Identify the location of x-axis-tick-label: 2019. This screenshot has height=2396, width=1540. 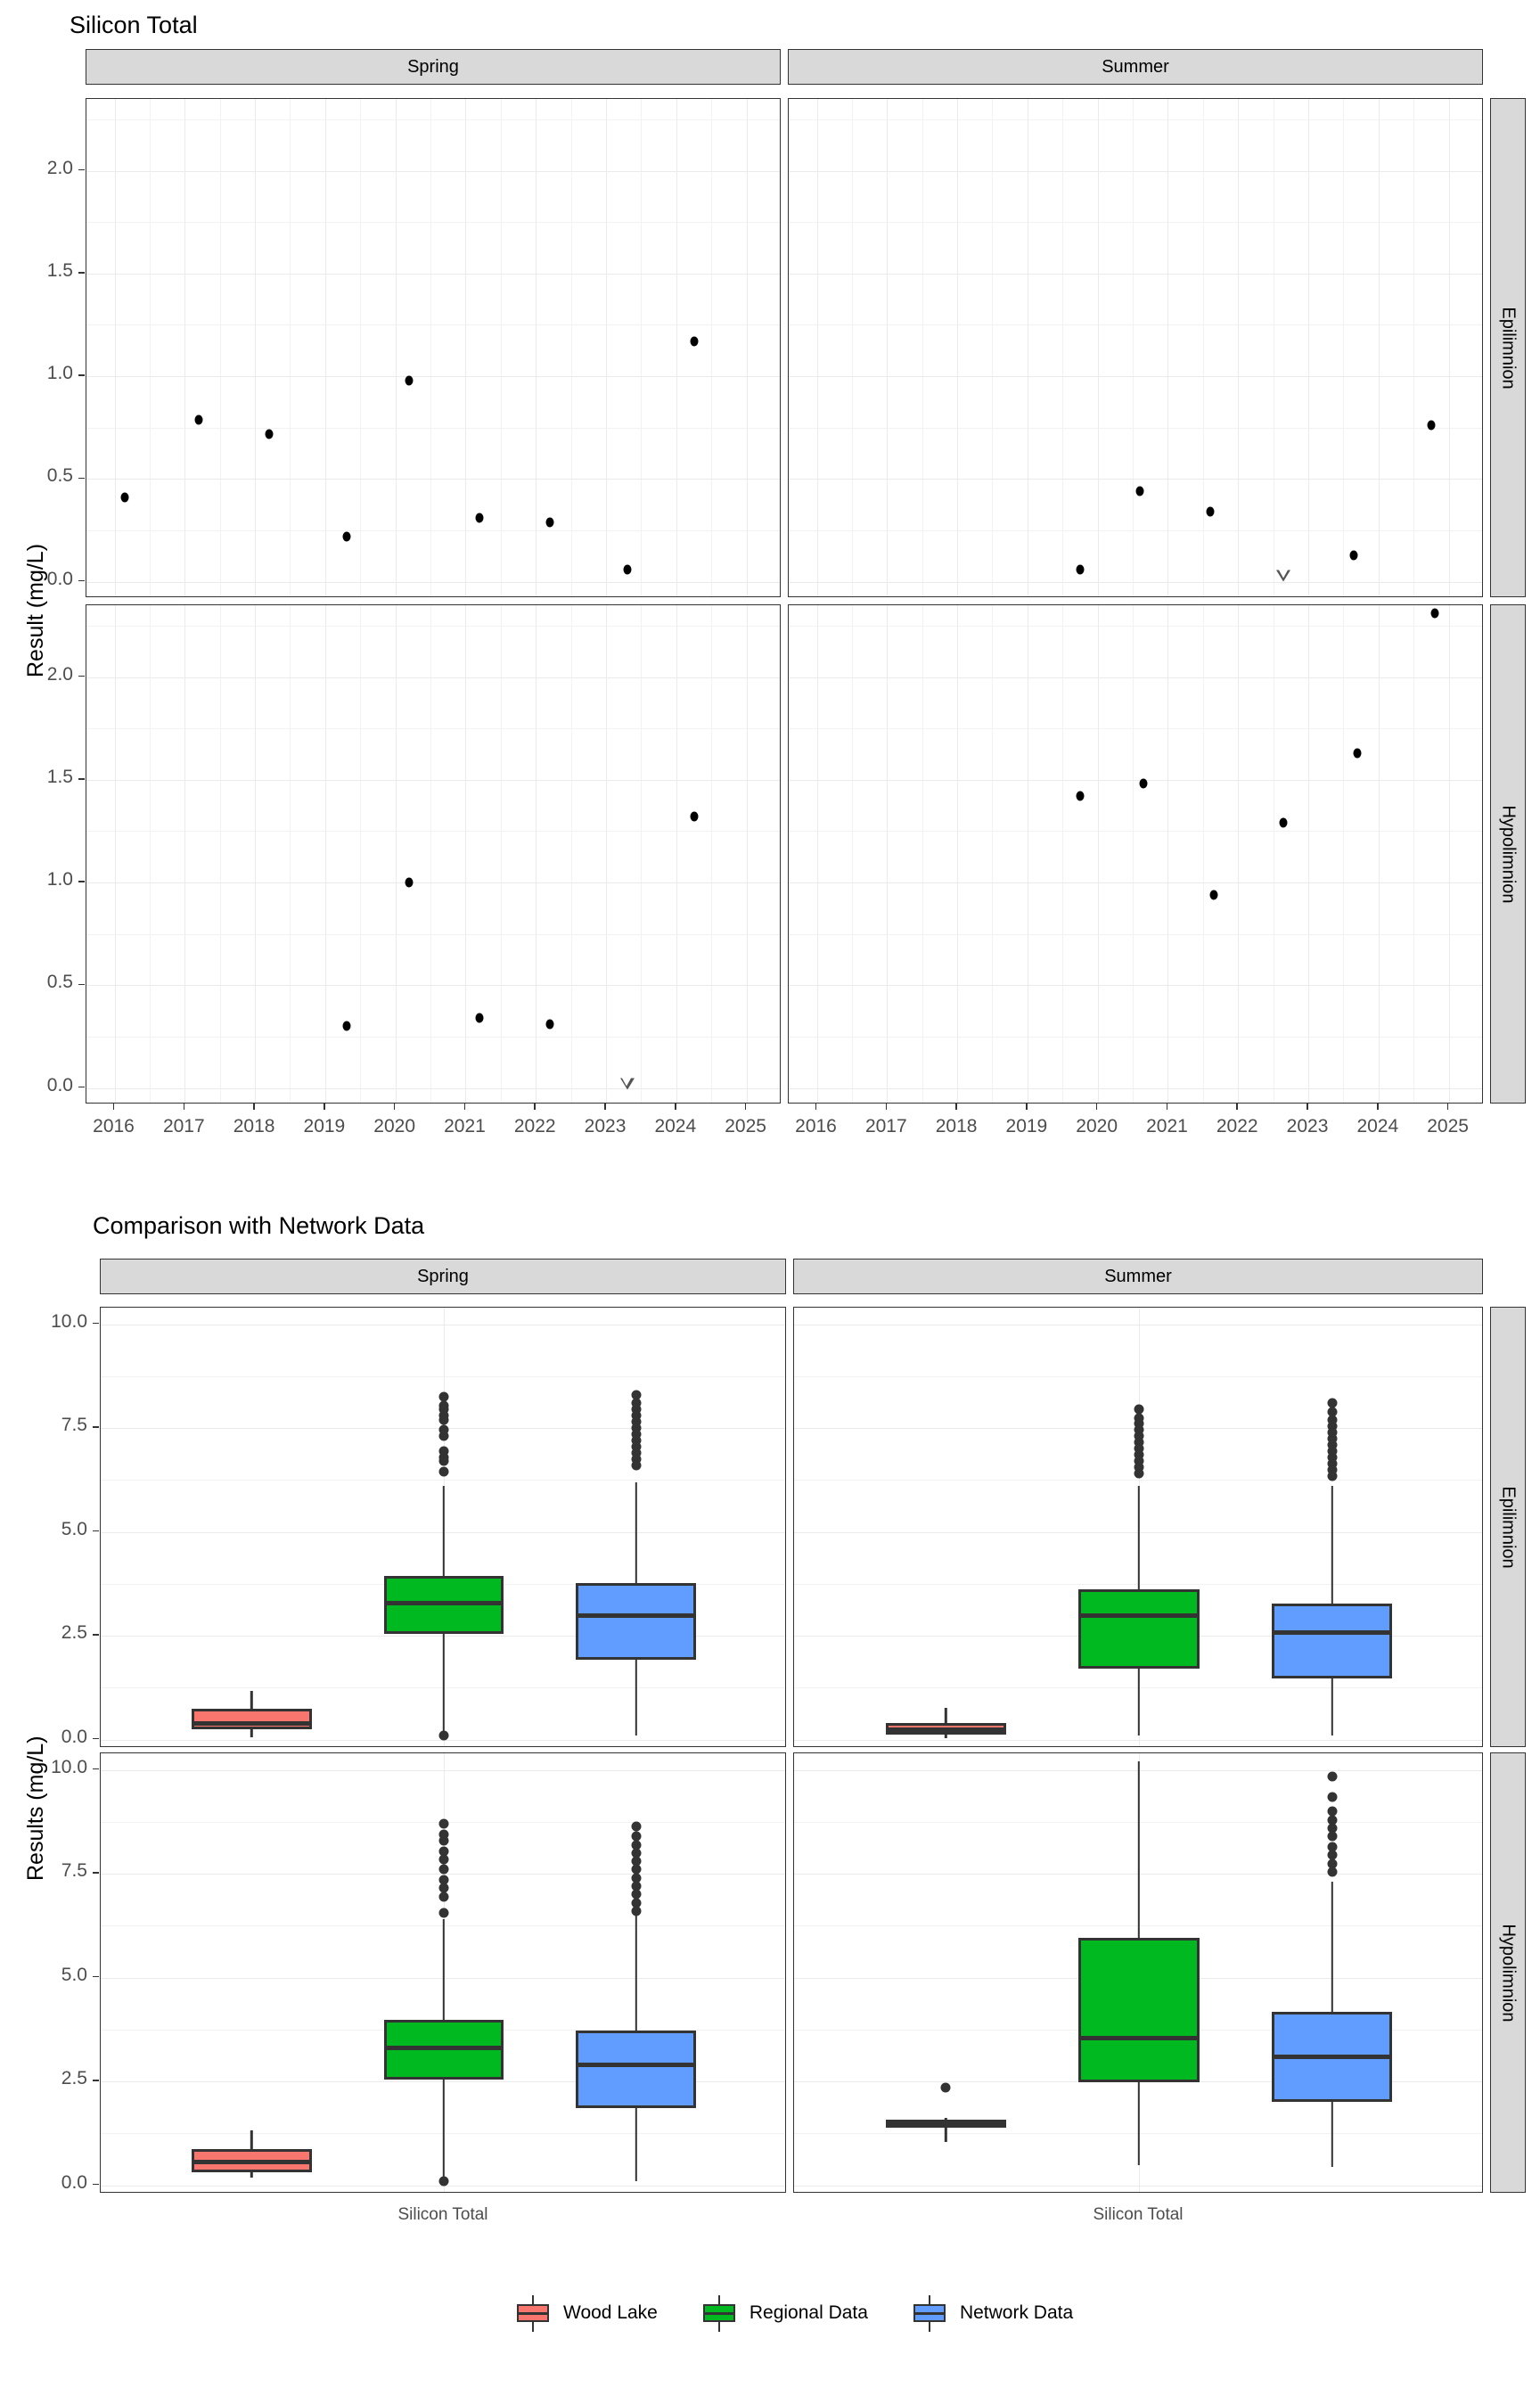
(1026, 1126).